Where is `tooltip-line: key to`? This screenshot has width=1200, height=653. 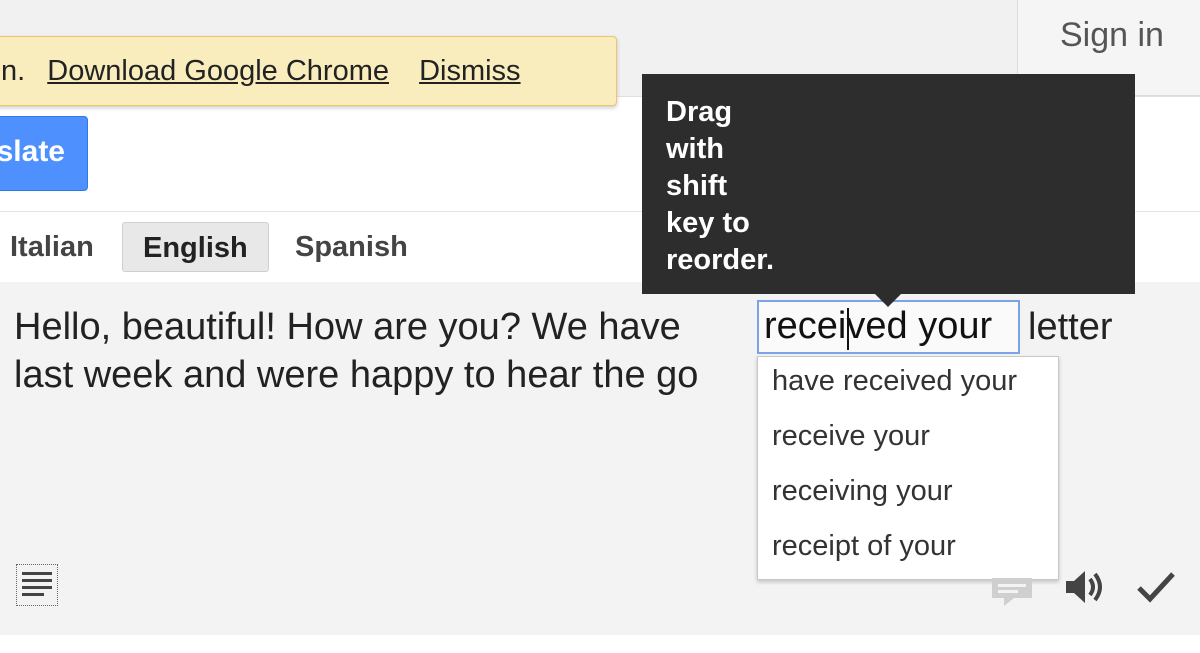
tooltip-line: key to is located at coordinates (708, 223).